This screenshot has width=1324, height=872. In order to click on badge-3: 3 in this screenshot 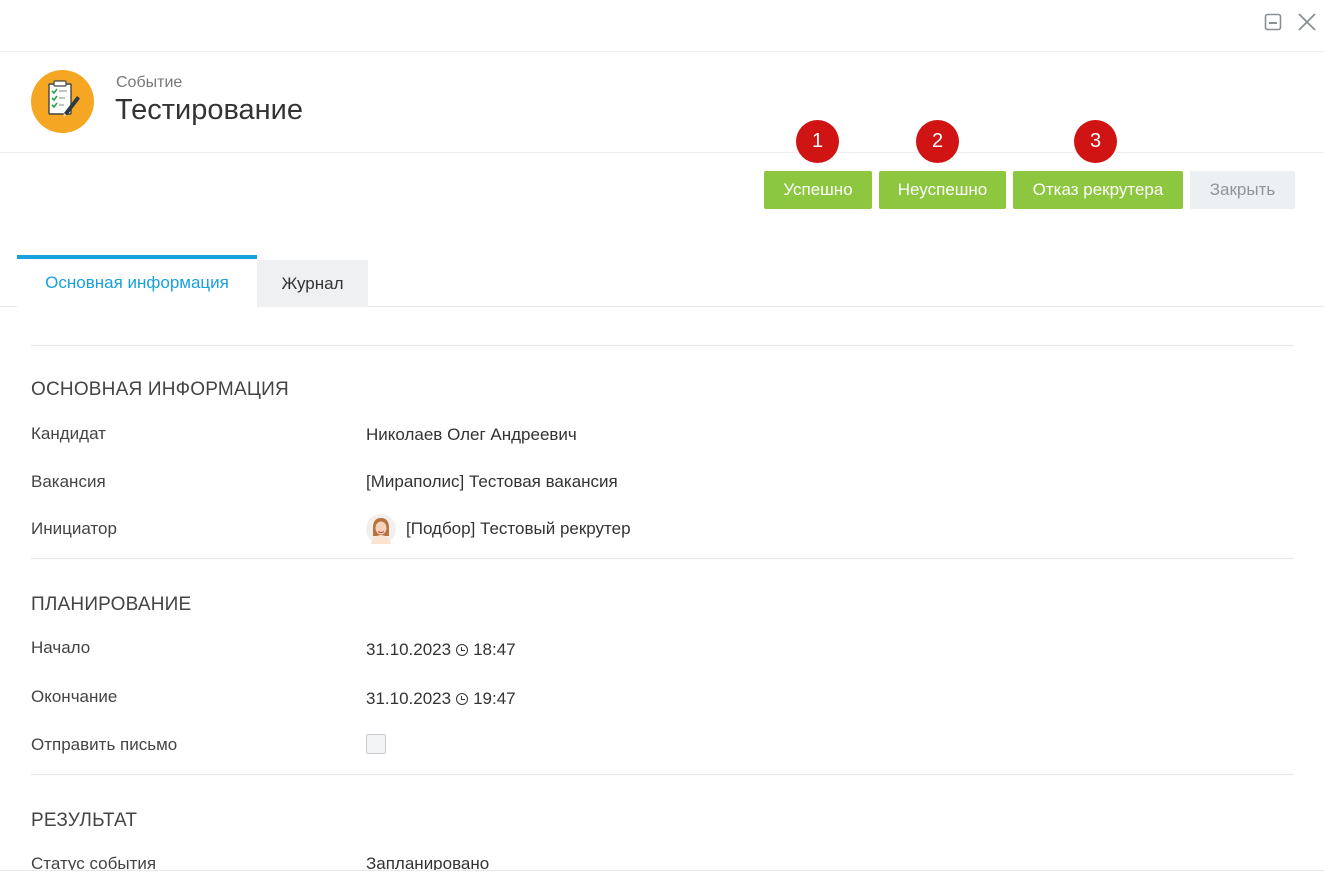, I will do `click(1095, 141)`.